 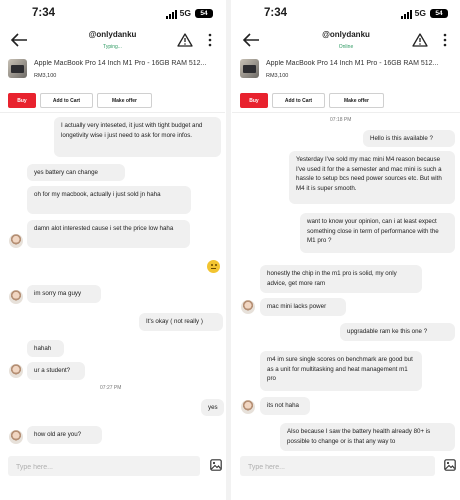 What do you see at coordinates (64, 294) in the screenshot?
I see `message-incoming: im sorry ma guyy` at bounding box center [64, 294].